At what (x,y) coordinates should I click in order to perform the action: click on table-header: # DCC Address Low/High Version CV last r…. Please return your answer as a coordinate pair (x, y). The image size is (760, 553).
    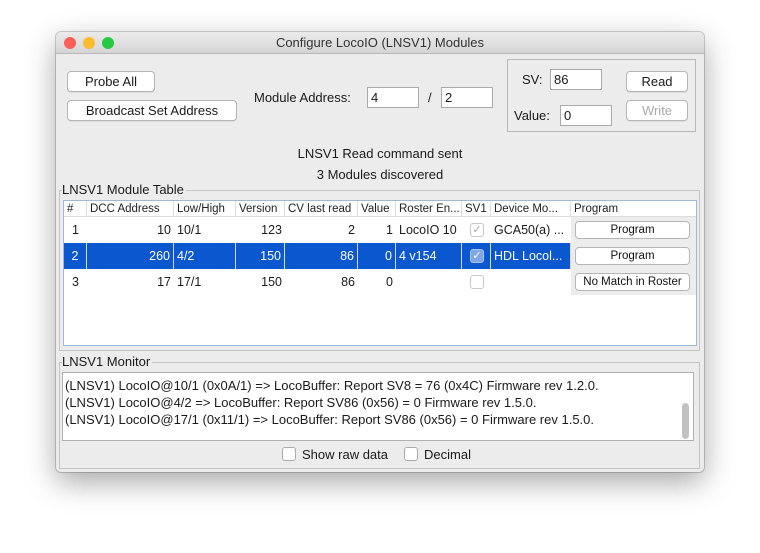
    Looking at the image, I should click on (380, 209).